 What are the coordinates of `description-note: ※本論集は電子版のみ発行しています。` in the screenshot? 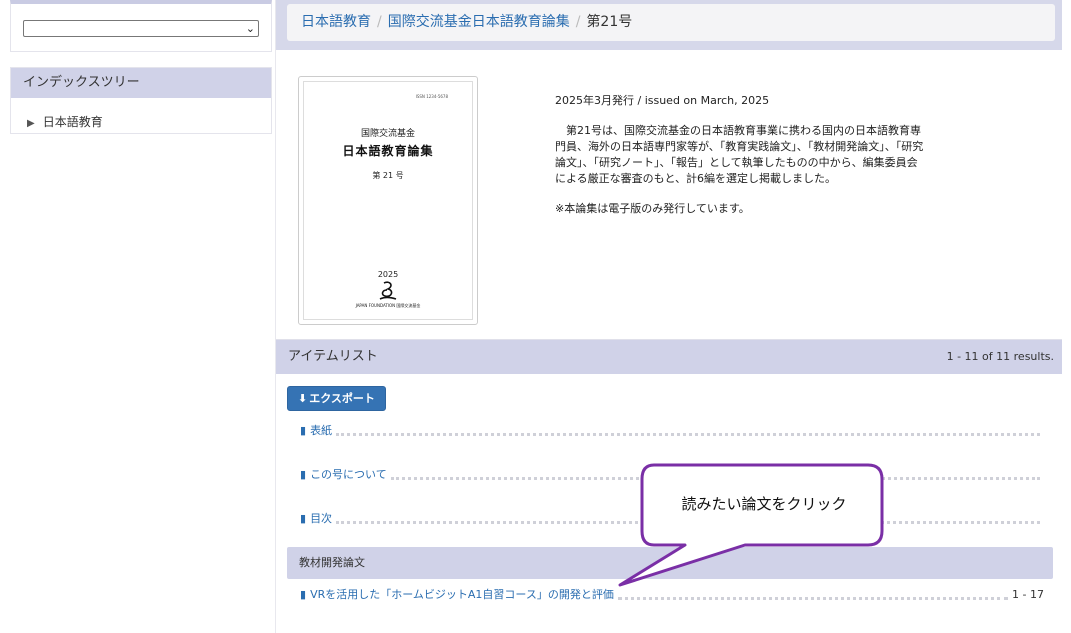 It's located at (652, 208).